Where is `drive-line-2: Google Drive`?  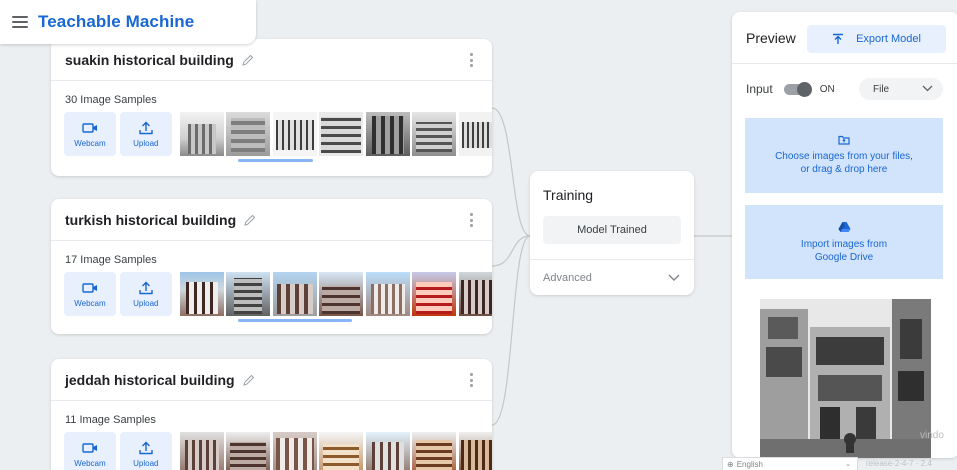 drive-line-2: Google Drive is located at coordinates (844, 257).